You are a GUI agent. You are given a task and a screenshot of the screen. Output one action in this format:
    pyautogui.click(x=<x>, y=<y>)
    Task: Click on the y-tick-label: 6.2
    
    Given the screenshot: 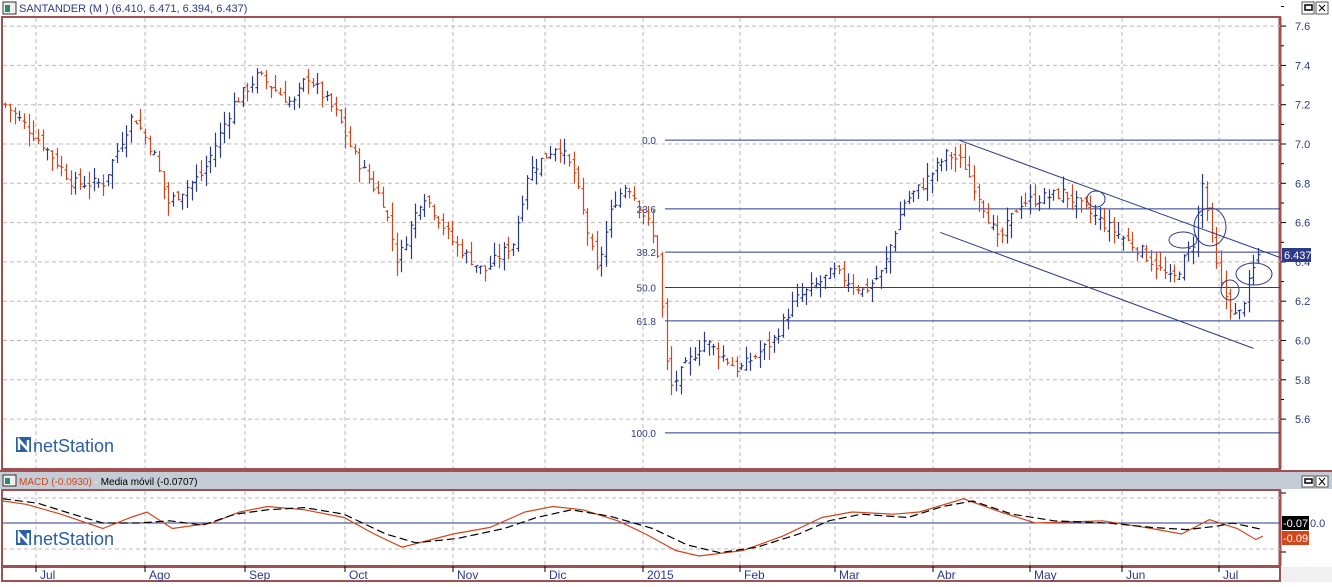 What is the action you would take?
    pyautogui.click(x=1302, y=302)
    